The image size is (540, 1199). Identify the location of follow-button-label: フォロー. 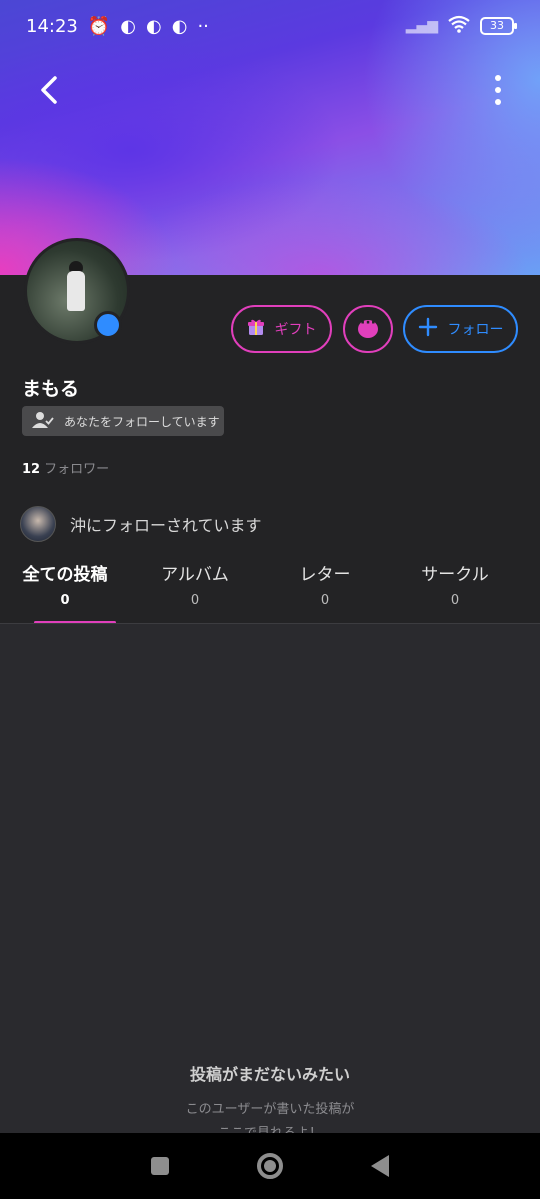
(475, 330).